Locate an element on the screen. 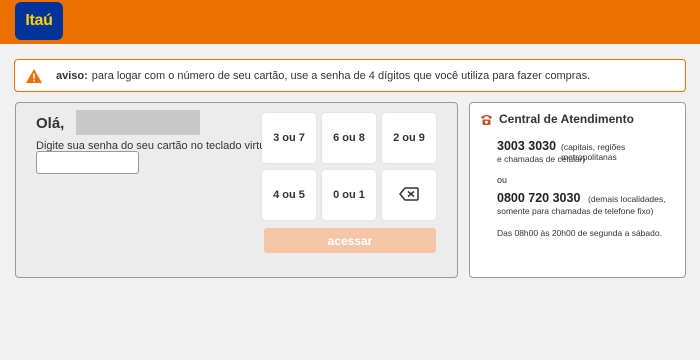 The height and width of the screenshot is (360, 700). backspace-icon is located at coordinates (409, 195).